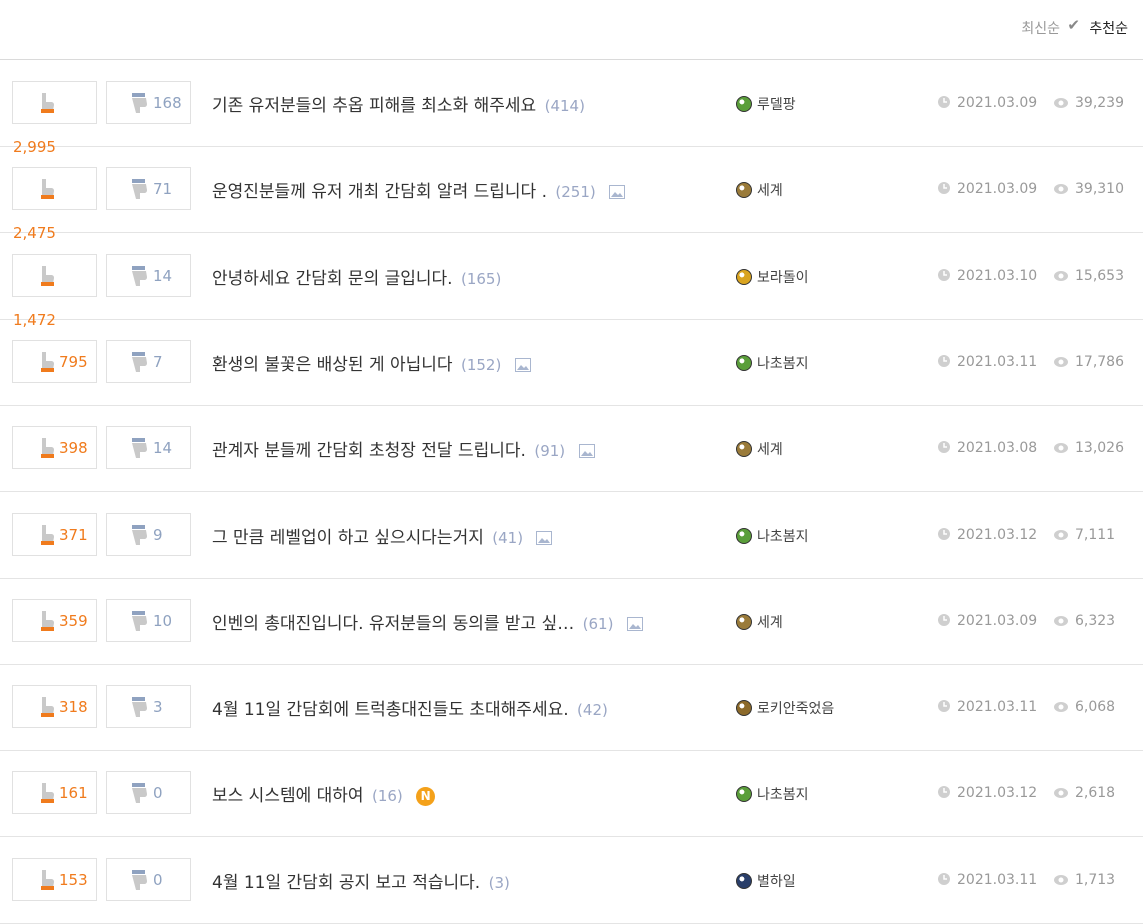 The image size is (1143, 924). Describe the element at coordinates (361, 880) in the screenshot. I see `post-title-link: 4월 11일 간담회 공지 보고 적습니다. (3)` at that location.